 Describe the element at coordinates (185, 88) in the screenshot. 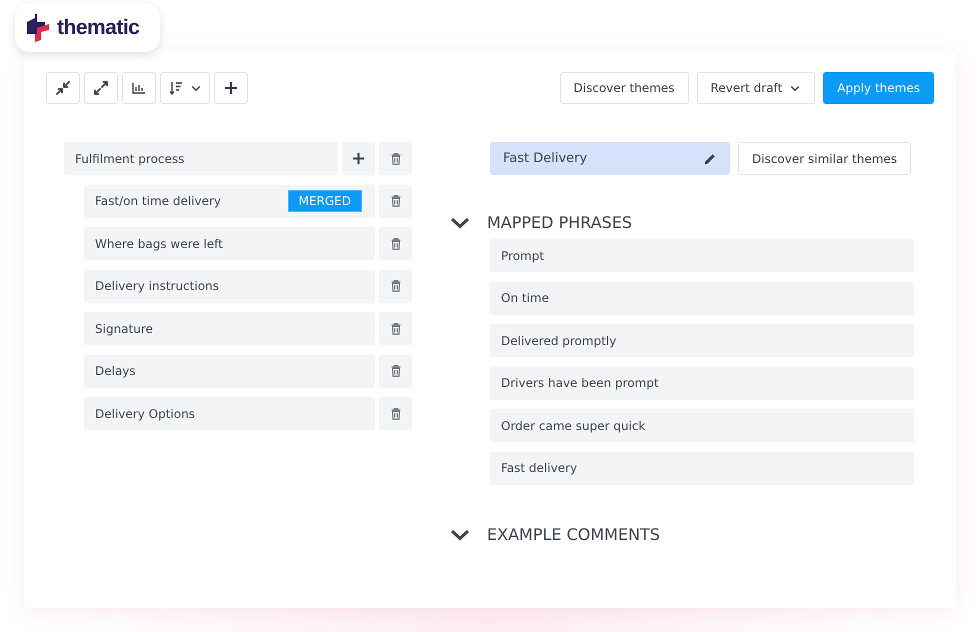

I see `sort-button` at that location.